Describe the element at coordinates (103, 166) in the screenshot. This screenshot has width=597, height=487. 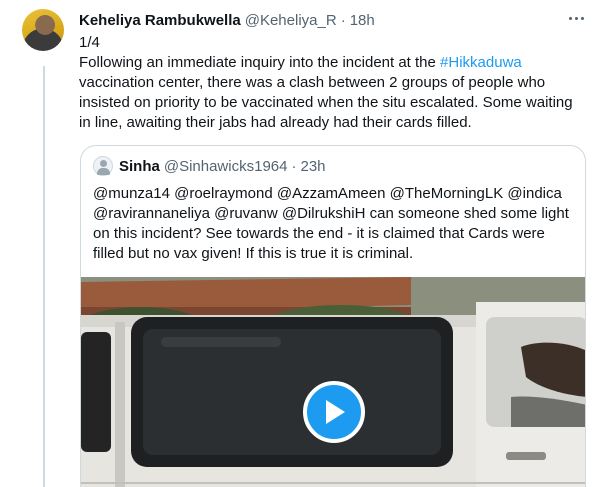
I see `quoted-avatar` at that location.